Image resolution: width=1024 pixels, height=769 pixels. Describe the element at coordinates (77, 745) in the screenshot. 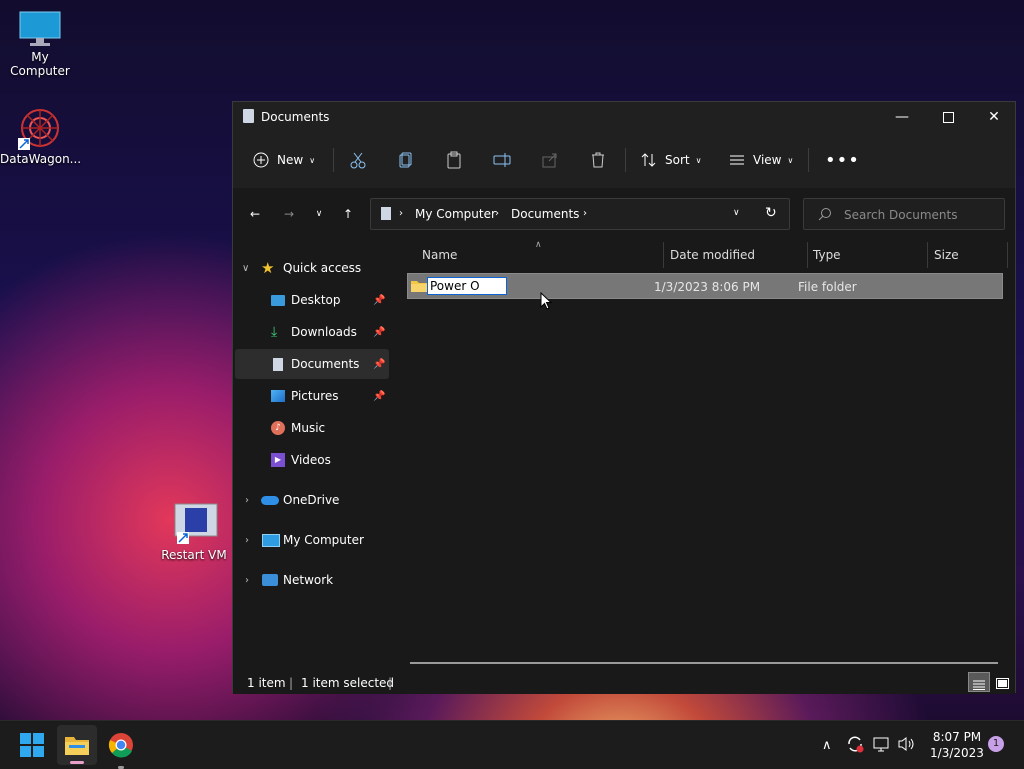

I see `taskbar-file-explorer` at that location.